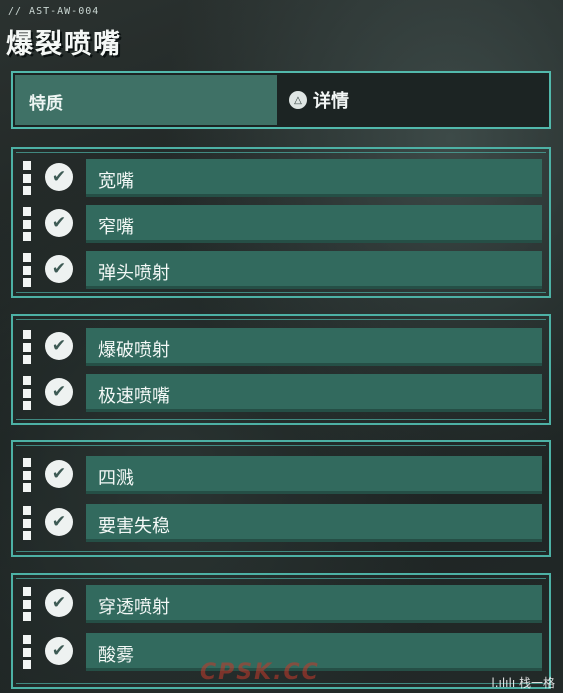 The height and width of the screenshot is (693, 563). I want to click on trait-label: 窄嘴, so click(116, 227).